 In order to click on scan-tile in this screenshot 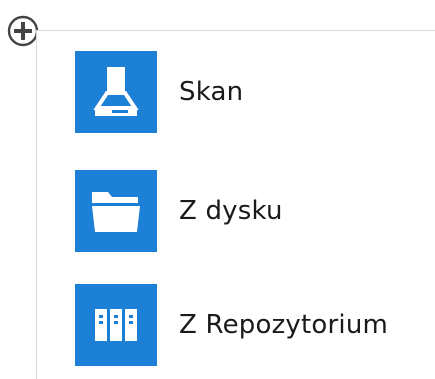, I will do `click(116, 92)`.